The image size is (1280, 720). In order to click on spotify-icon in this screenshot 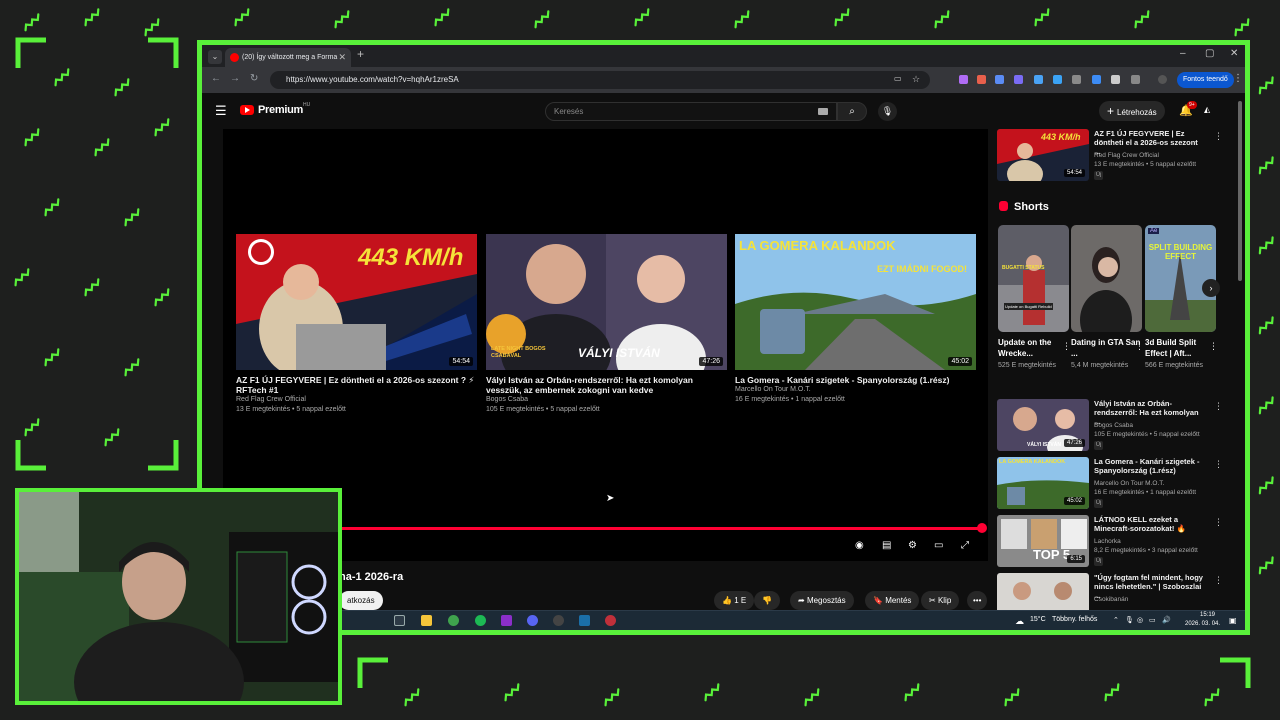, I will do `click(480, 620)`.